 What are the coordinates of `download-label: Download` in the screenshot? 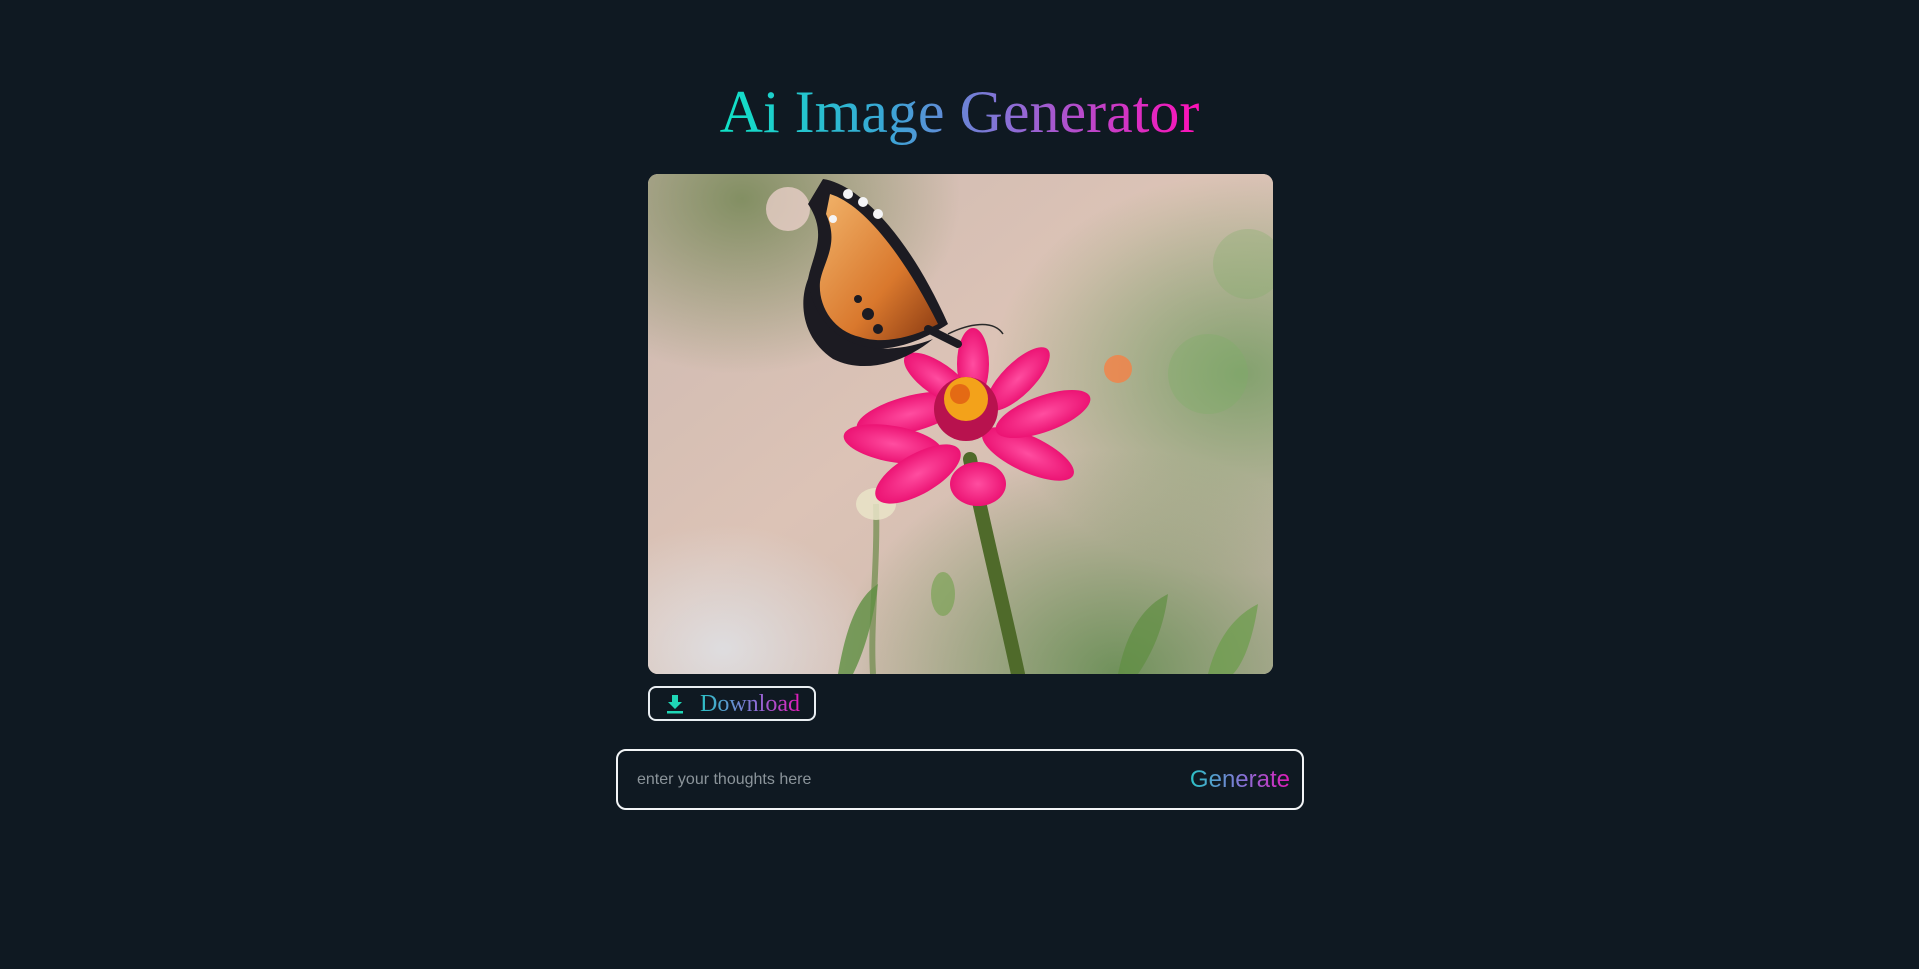 It's located at (750, 703).